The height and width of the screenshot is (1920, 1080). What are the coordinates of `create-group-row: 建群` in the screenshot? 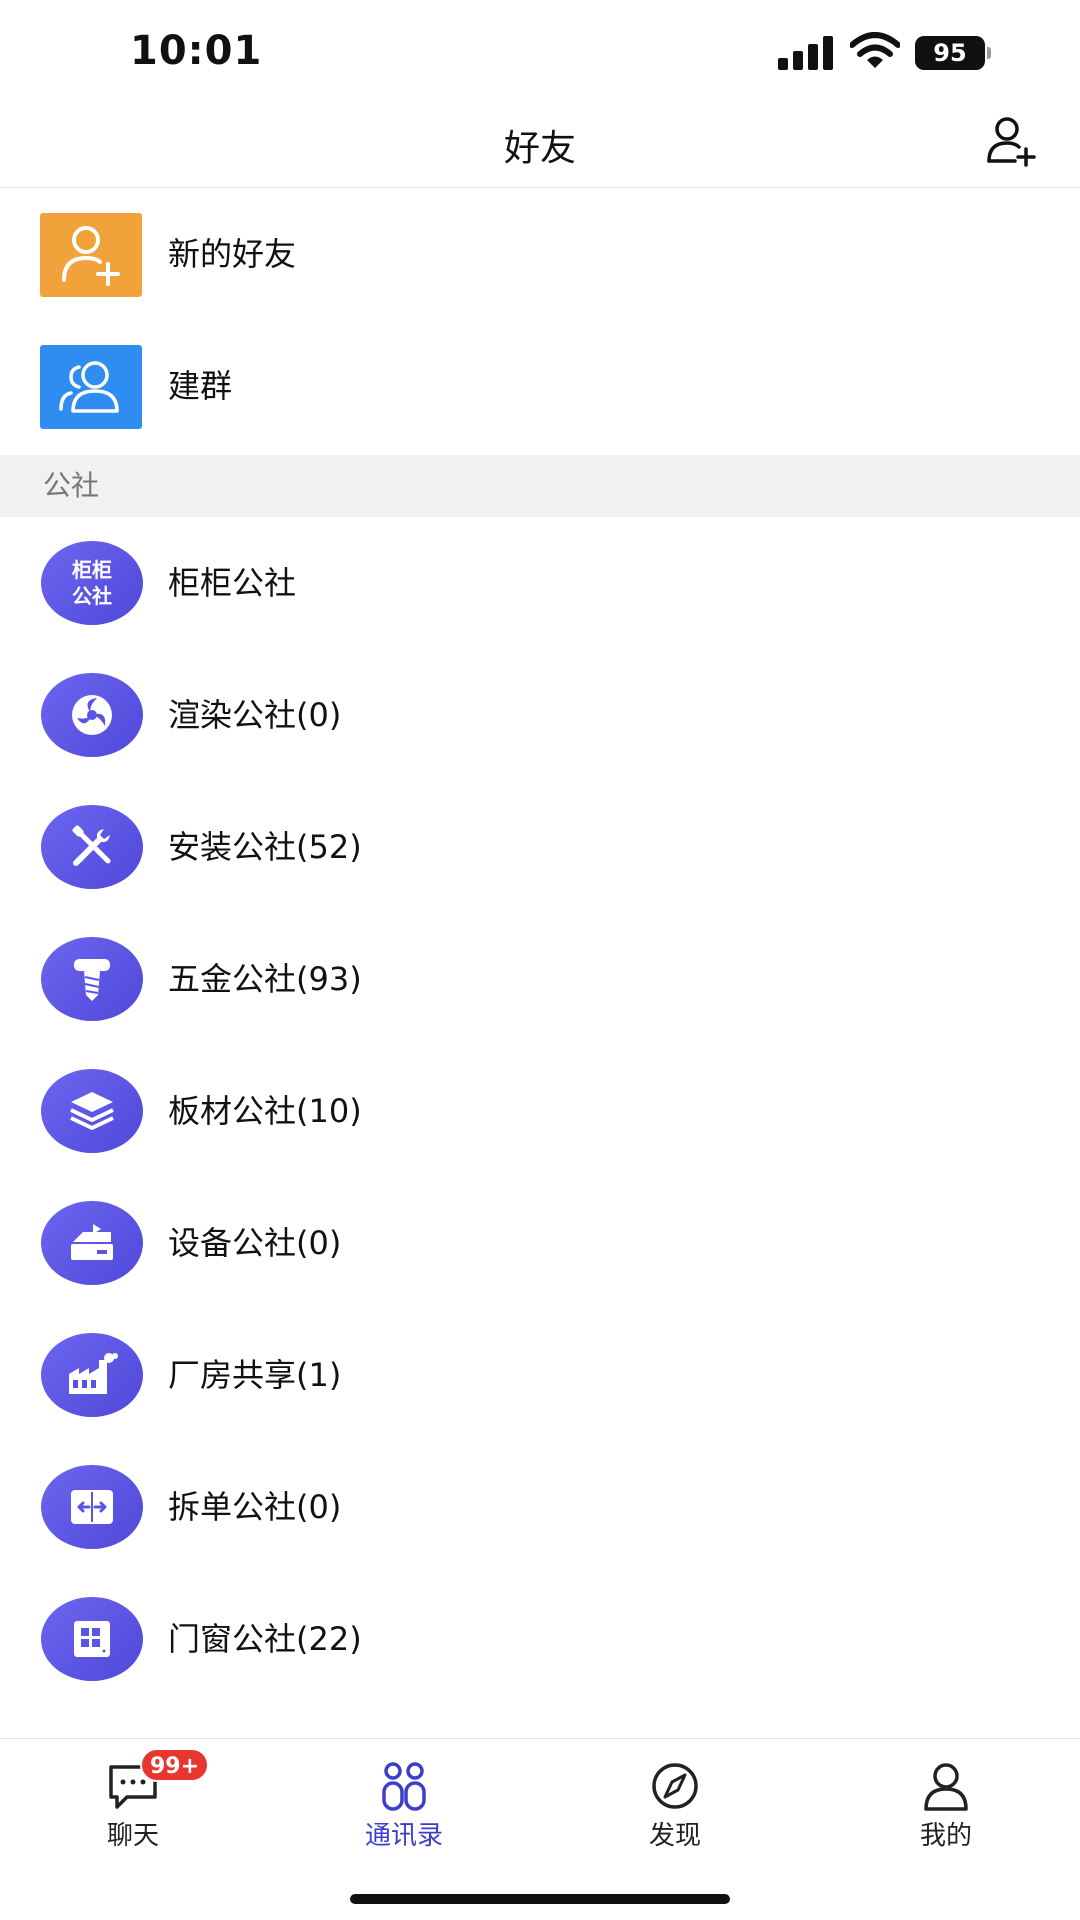 It's located at (540, 386).